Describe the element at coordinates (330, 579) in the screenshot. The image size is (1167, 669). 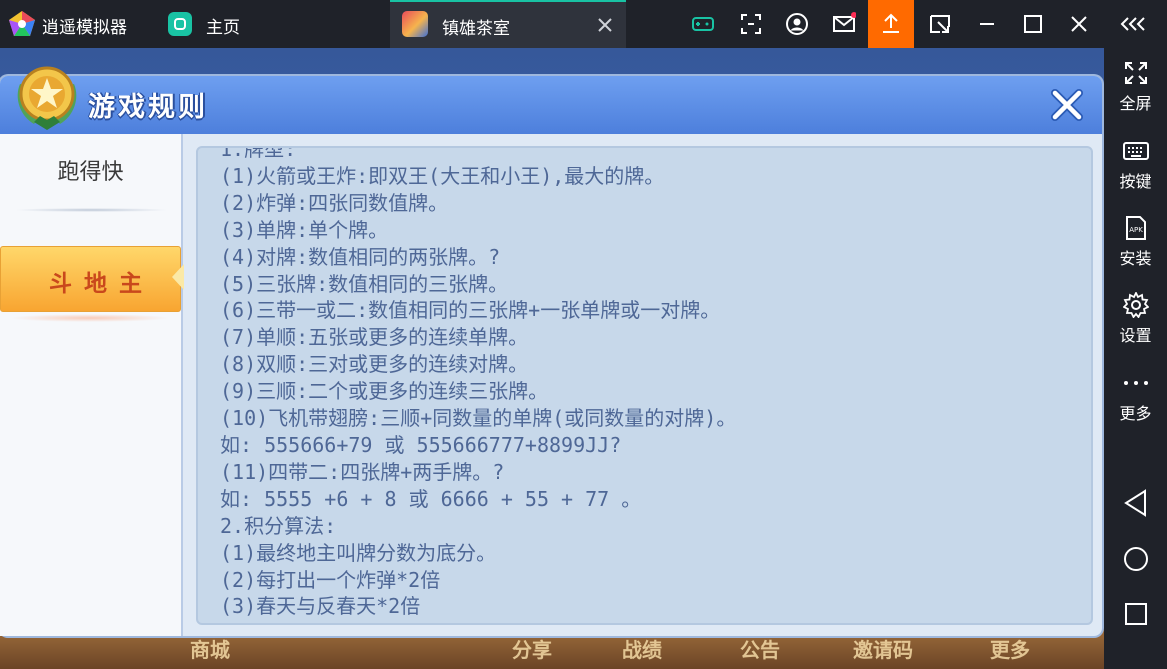
I see `rule-line: (2)每打出一个炸弹*2倍` at that location.